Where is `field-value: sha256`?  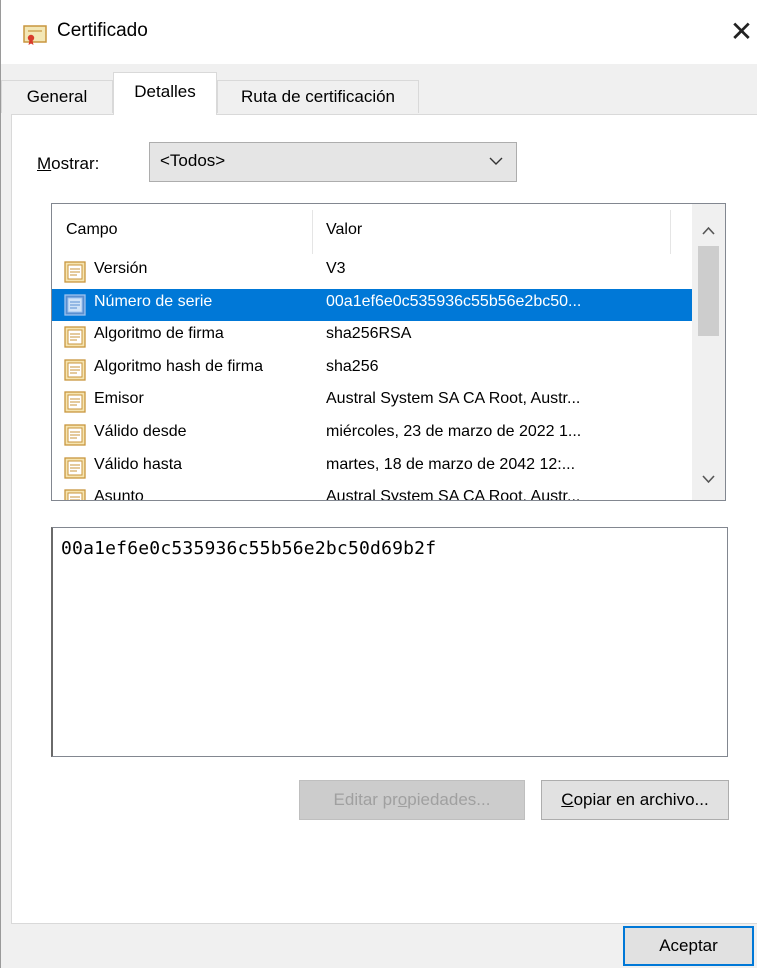
field-value: sha256 is located at coordinates (352, 366).